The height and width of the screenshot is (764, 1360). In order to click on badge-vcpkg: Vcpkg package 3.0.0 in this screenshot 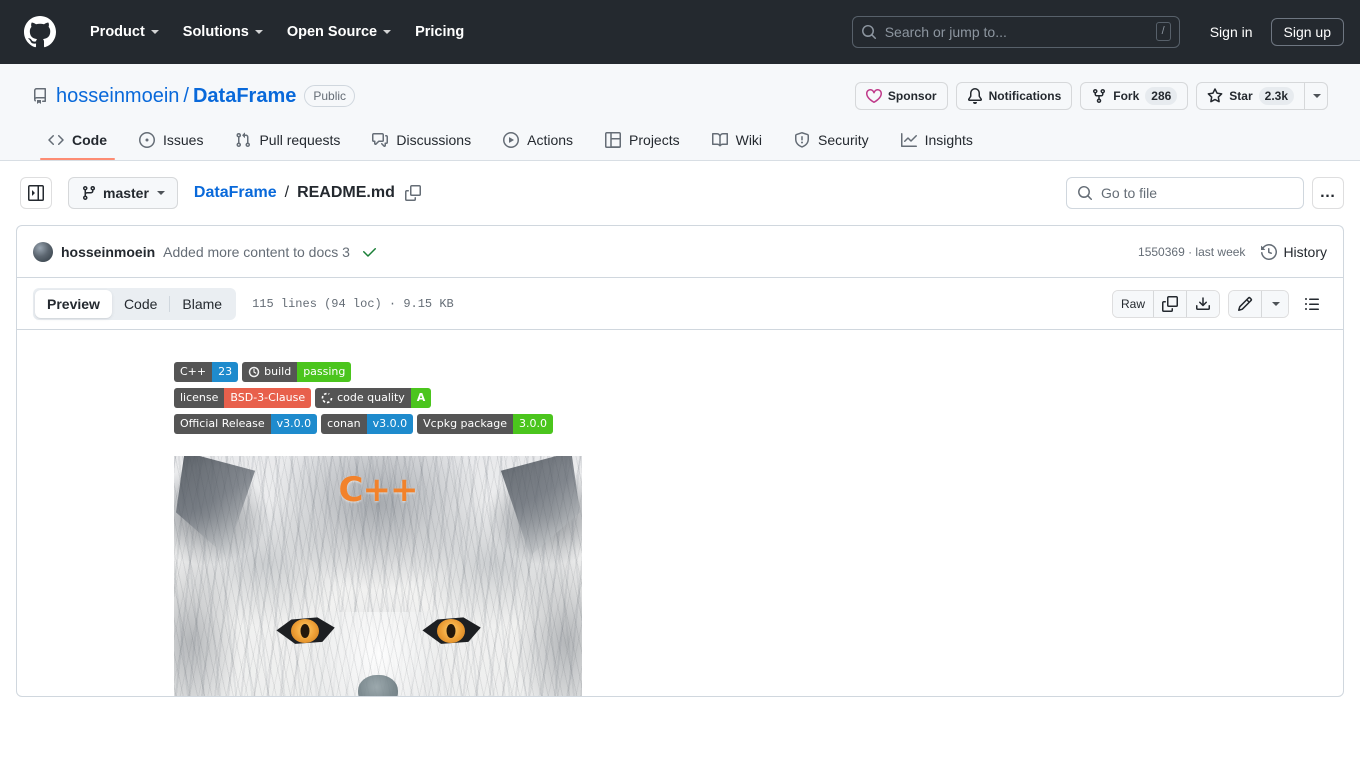, I will do `click(485, 424)`.